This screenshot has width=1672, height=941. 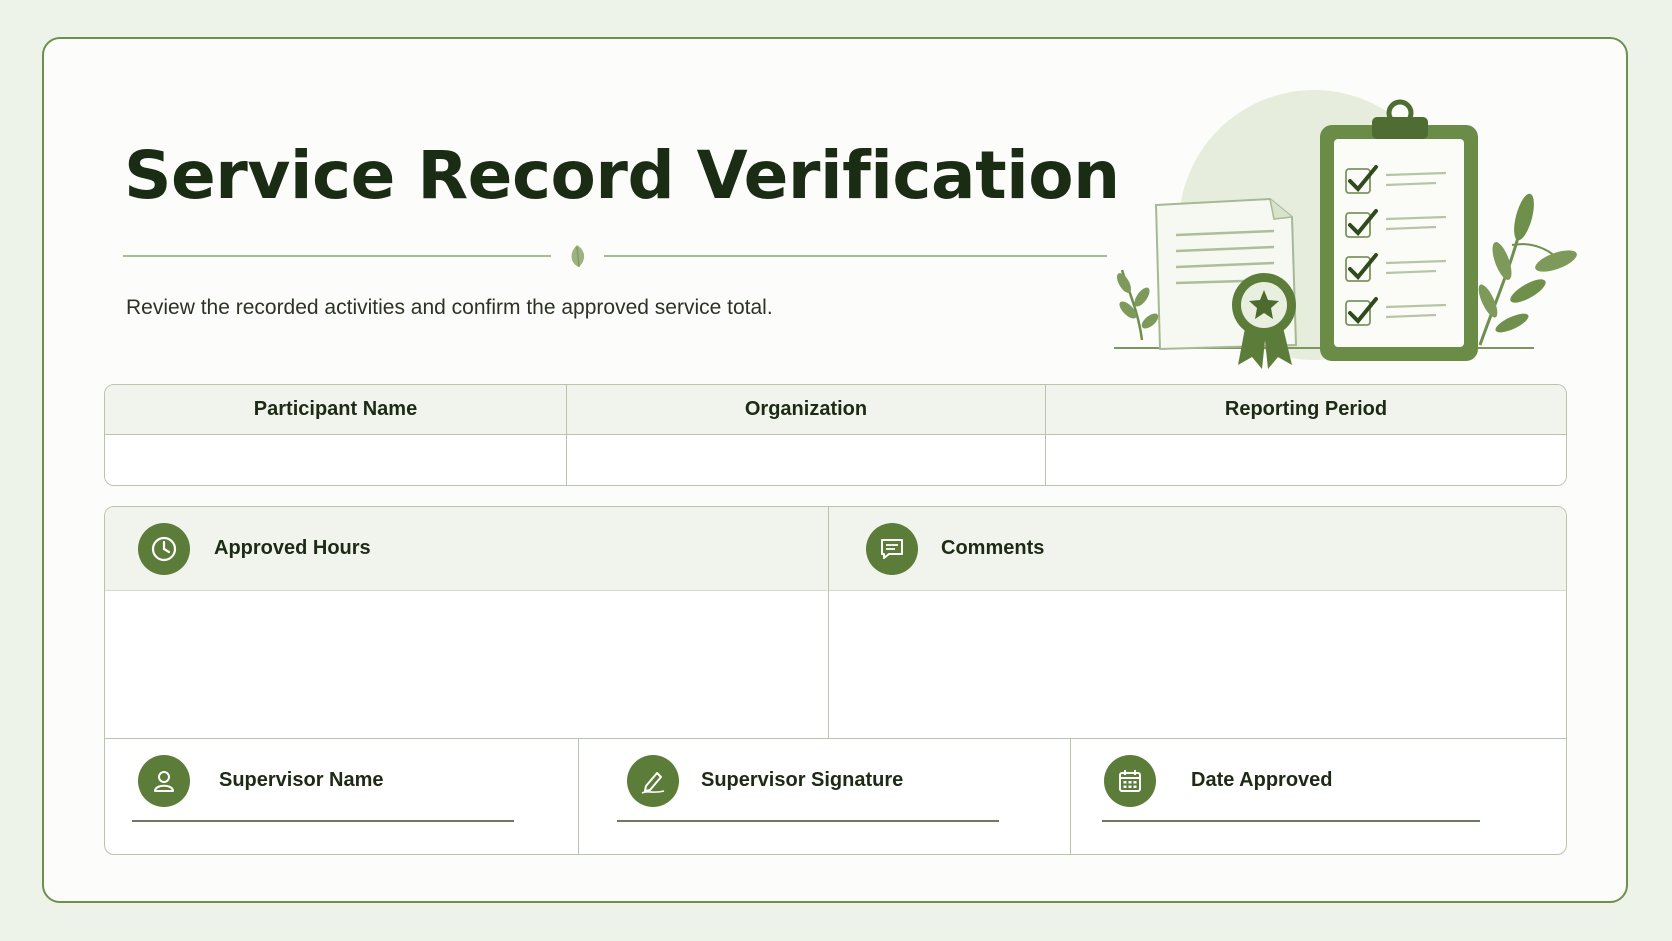 I want to click on date-approved-label: Date Approved, so click(x=1262, y=780).